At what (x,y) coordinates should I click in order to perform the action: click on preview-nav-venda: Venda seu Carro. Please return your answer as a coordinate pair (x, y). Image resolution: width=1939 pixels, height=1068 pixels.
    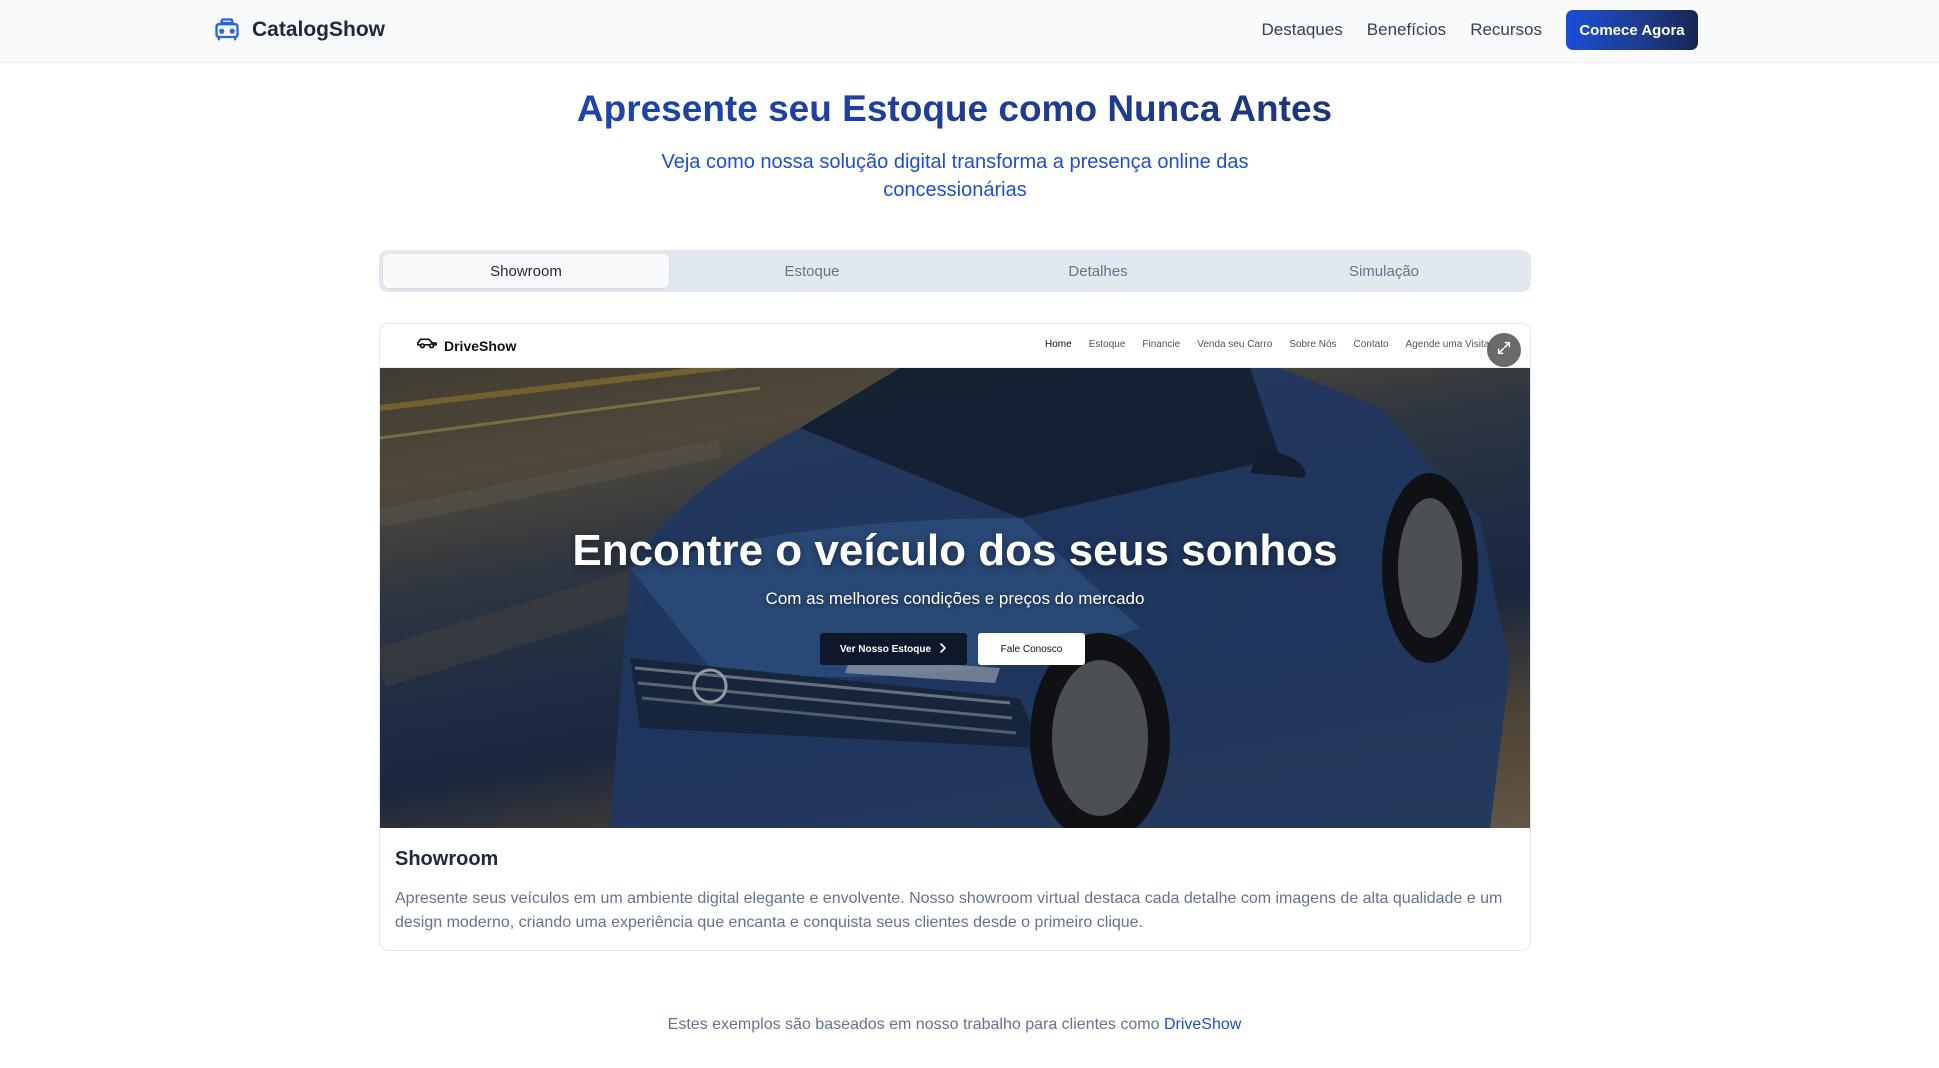
    Looking at the image, I should click on (1235, 344).